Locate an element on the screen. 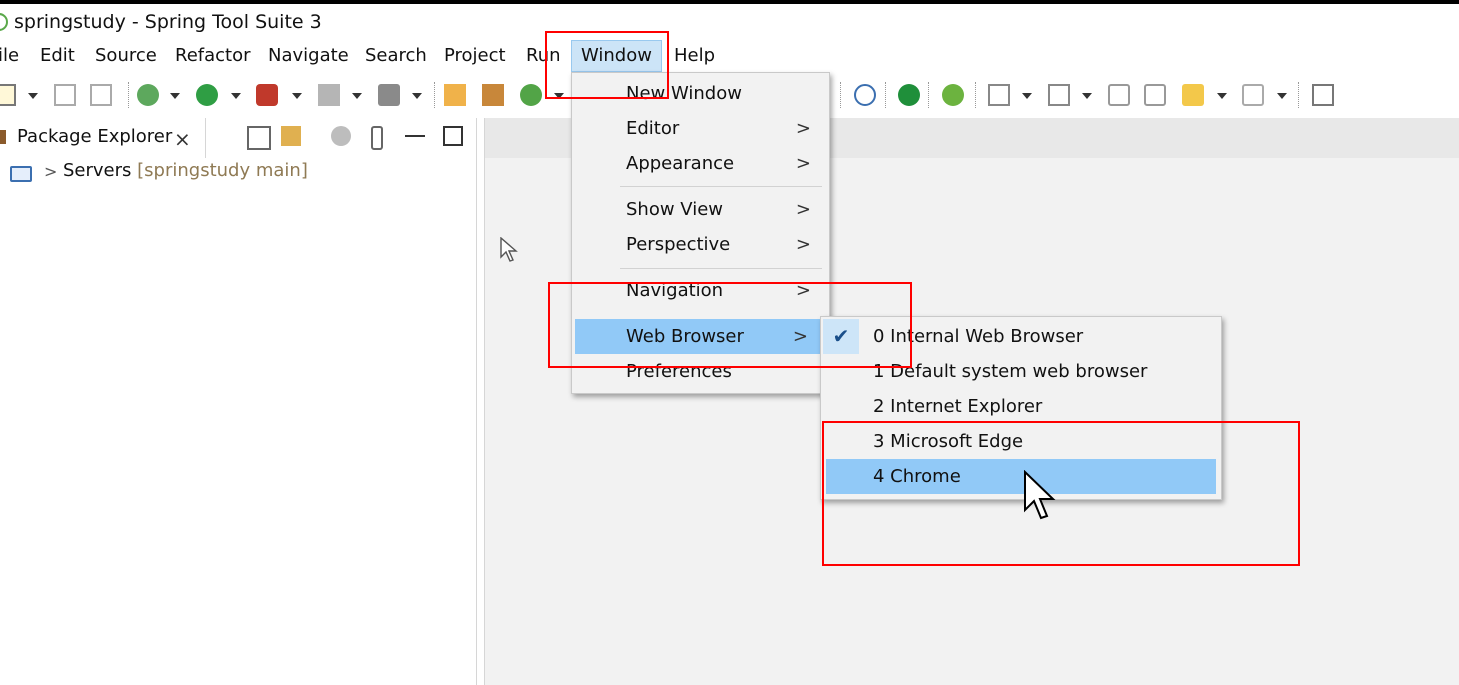 Image resolution: width=1459 pixels, height=685 pixels. window-title: springstudy - Spring Tool Suite 3 is located at coordinates (168, 22).